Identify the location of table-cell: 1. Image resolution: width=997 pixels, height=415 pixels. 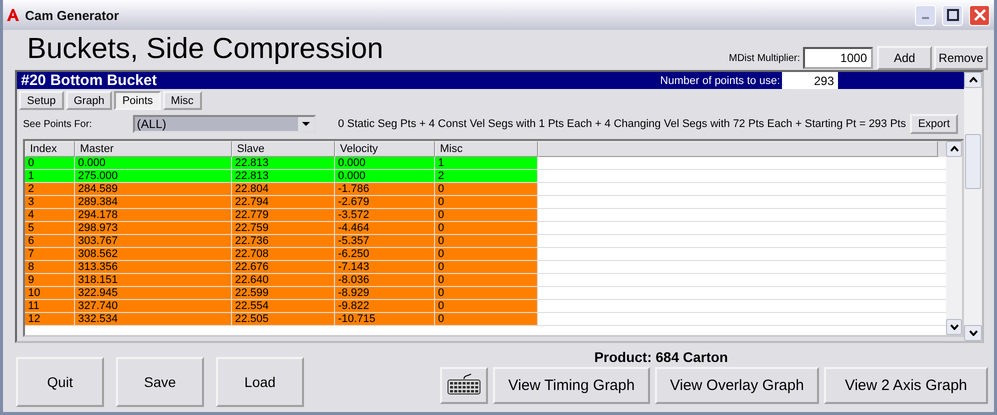
(486, 163).